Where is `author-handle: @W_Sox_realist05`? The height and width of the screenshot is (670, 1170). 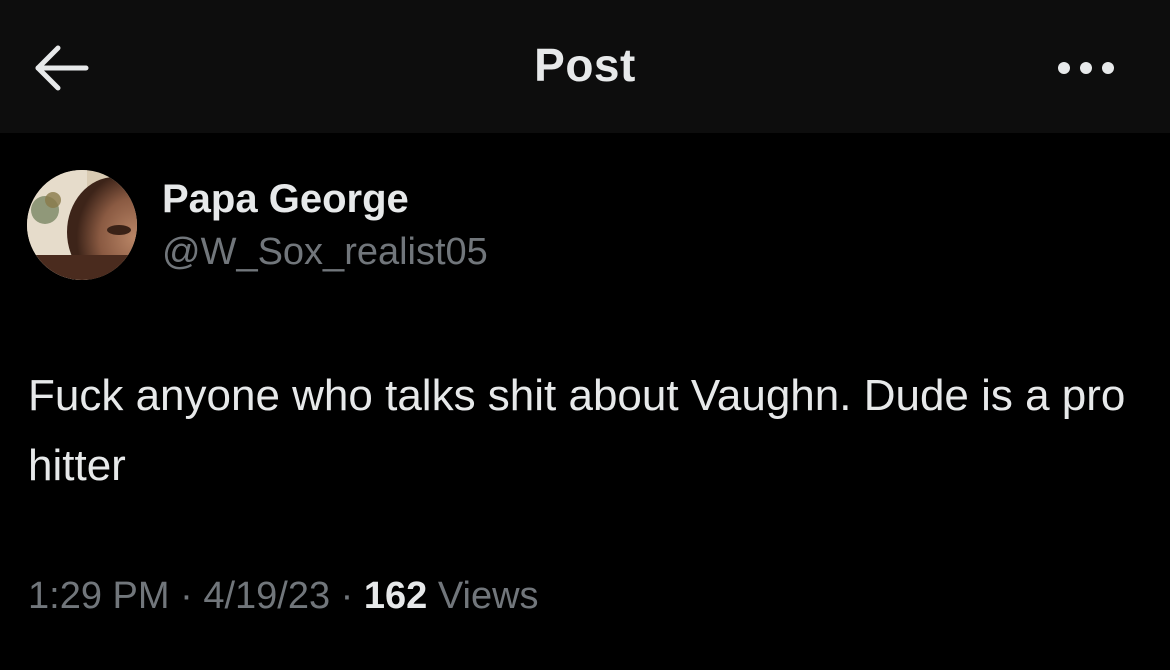 author-handle: @W_Sox_realist05 is located at coordinates (325, 252).